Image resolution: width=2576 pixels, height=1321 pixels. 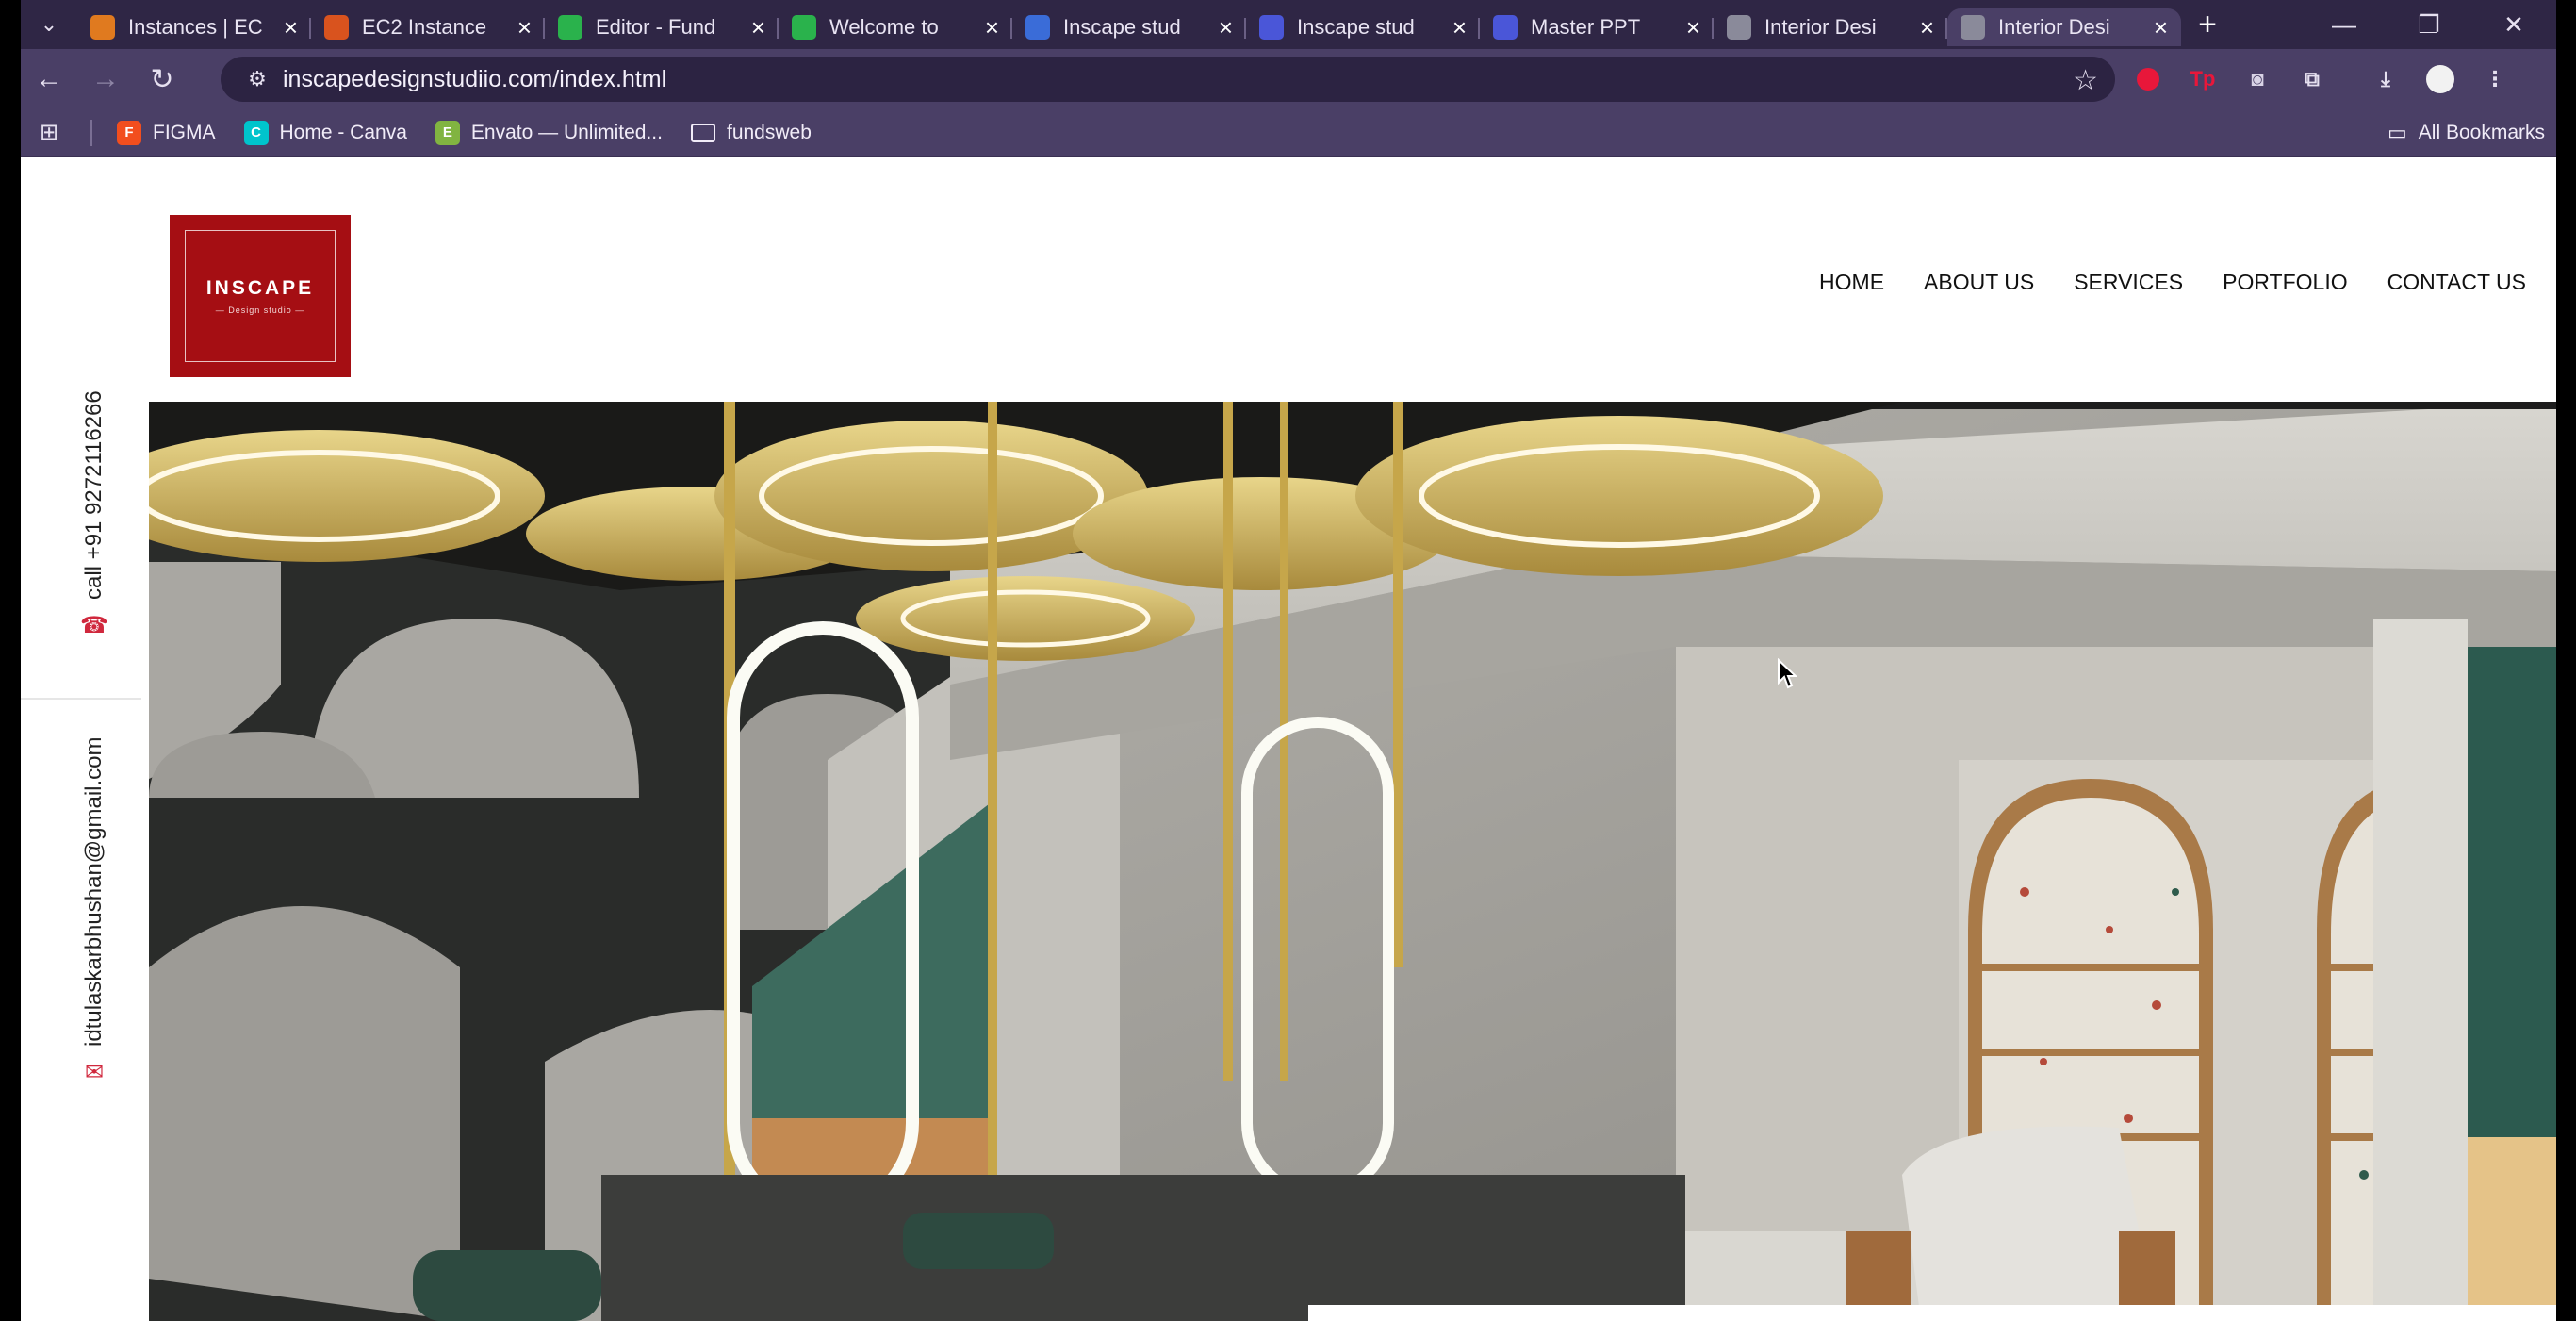 I want to click on nav-portfolio: PORTFOLIO, so click(x=2285, y=282).